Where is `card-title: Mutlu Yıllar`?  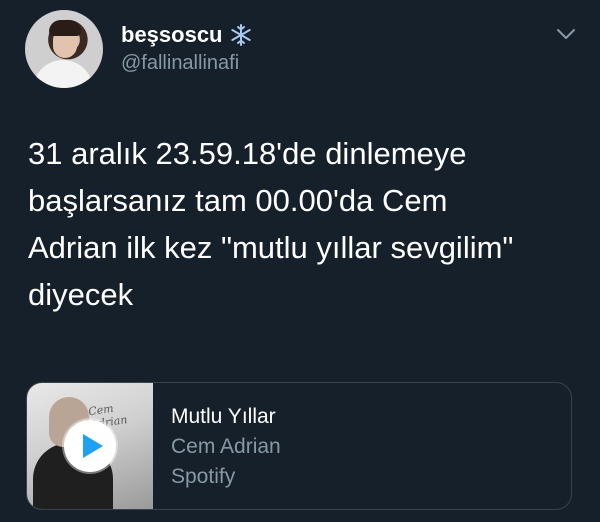 card-title: Mutlu Yıllar is located at coordinates (223, 416).